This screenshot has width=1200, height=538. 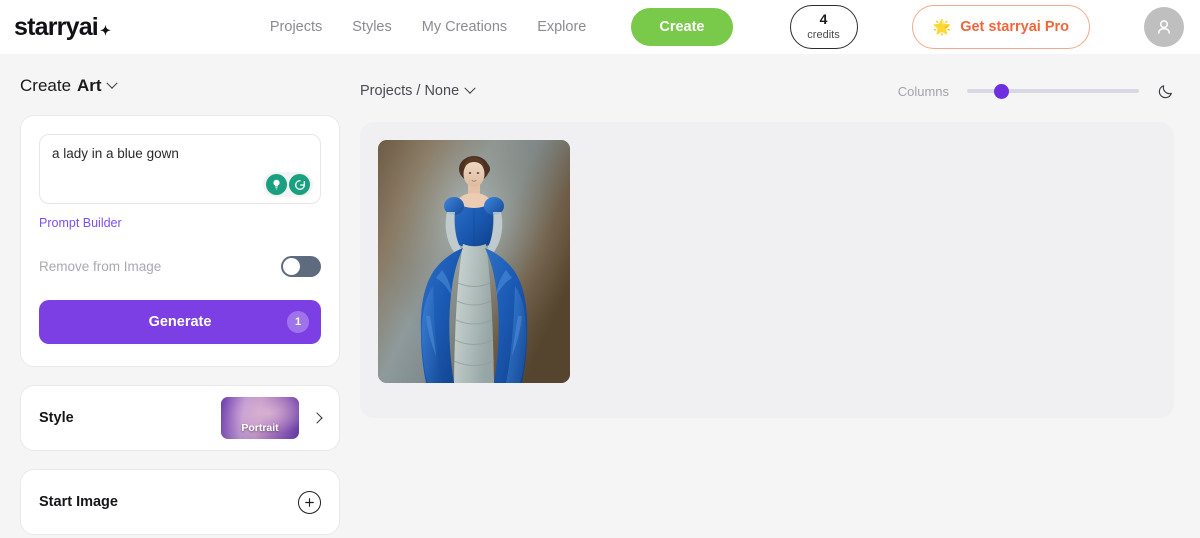 I want to click on credits-count: 4, so click(x=823, y=19).